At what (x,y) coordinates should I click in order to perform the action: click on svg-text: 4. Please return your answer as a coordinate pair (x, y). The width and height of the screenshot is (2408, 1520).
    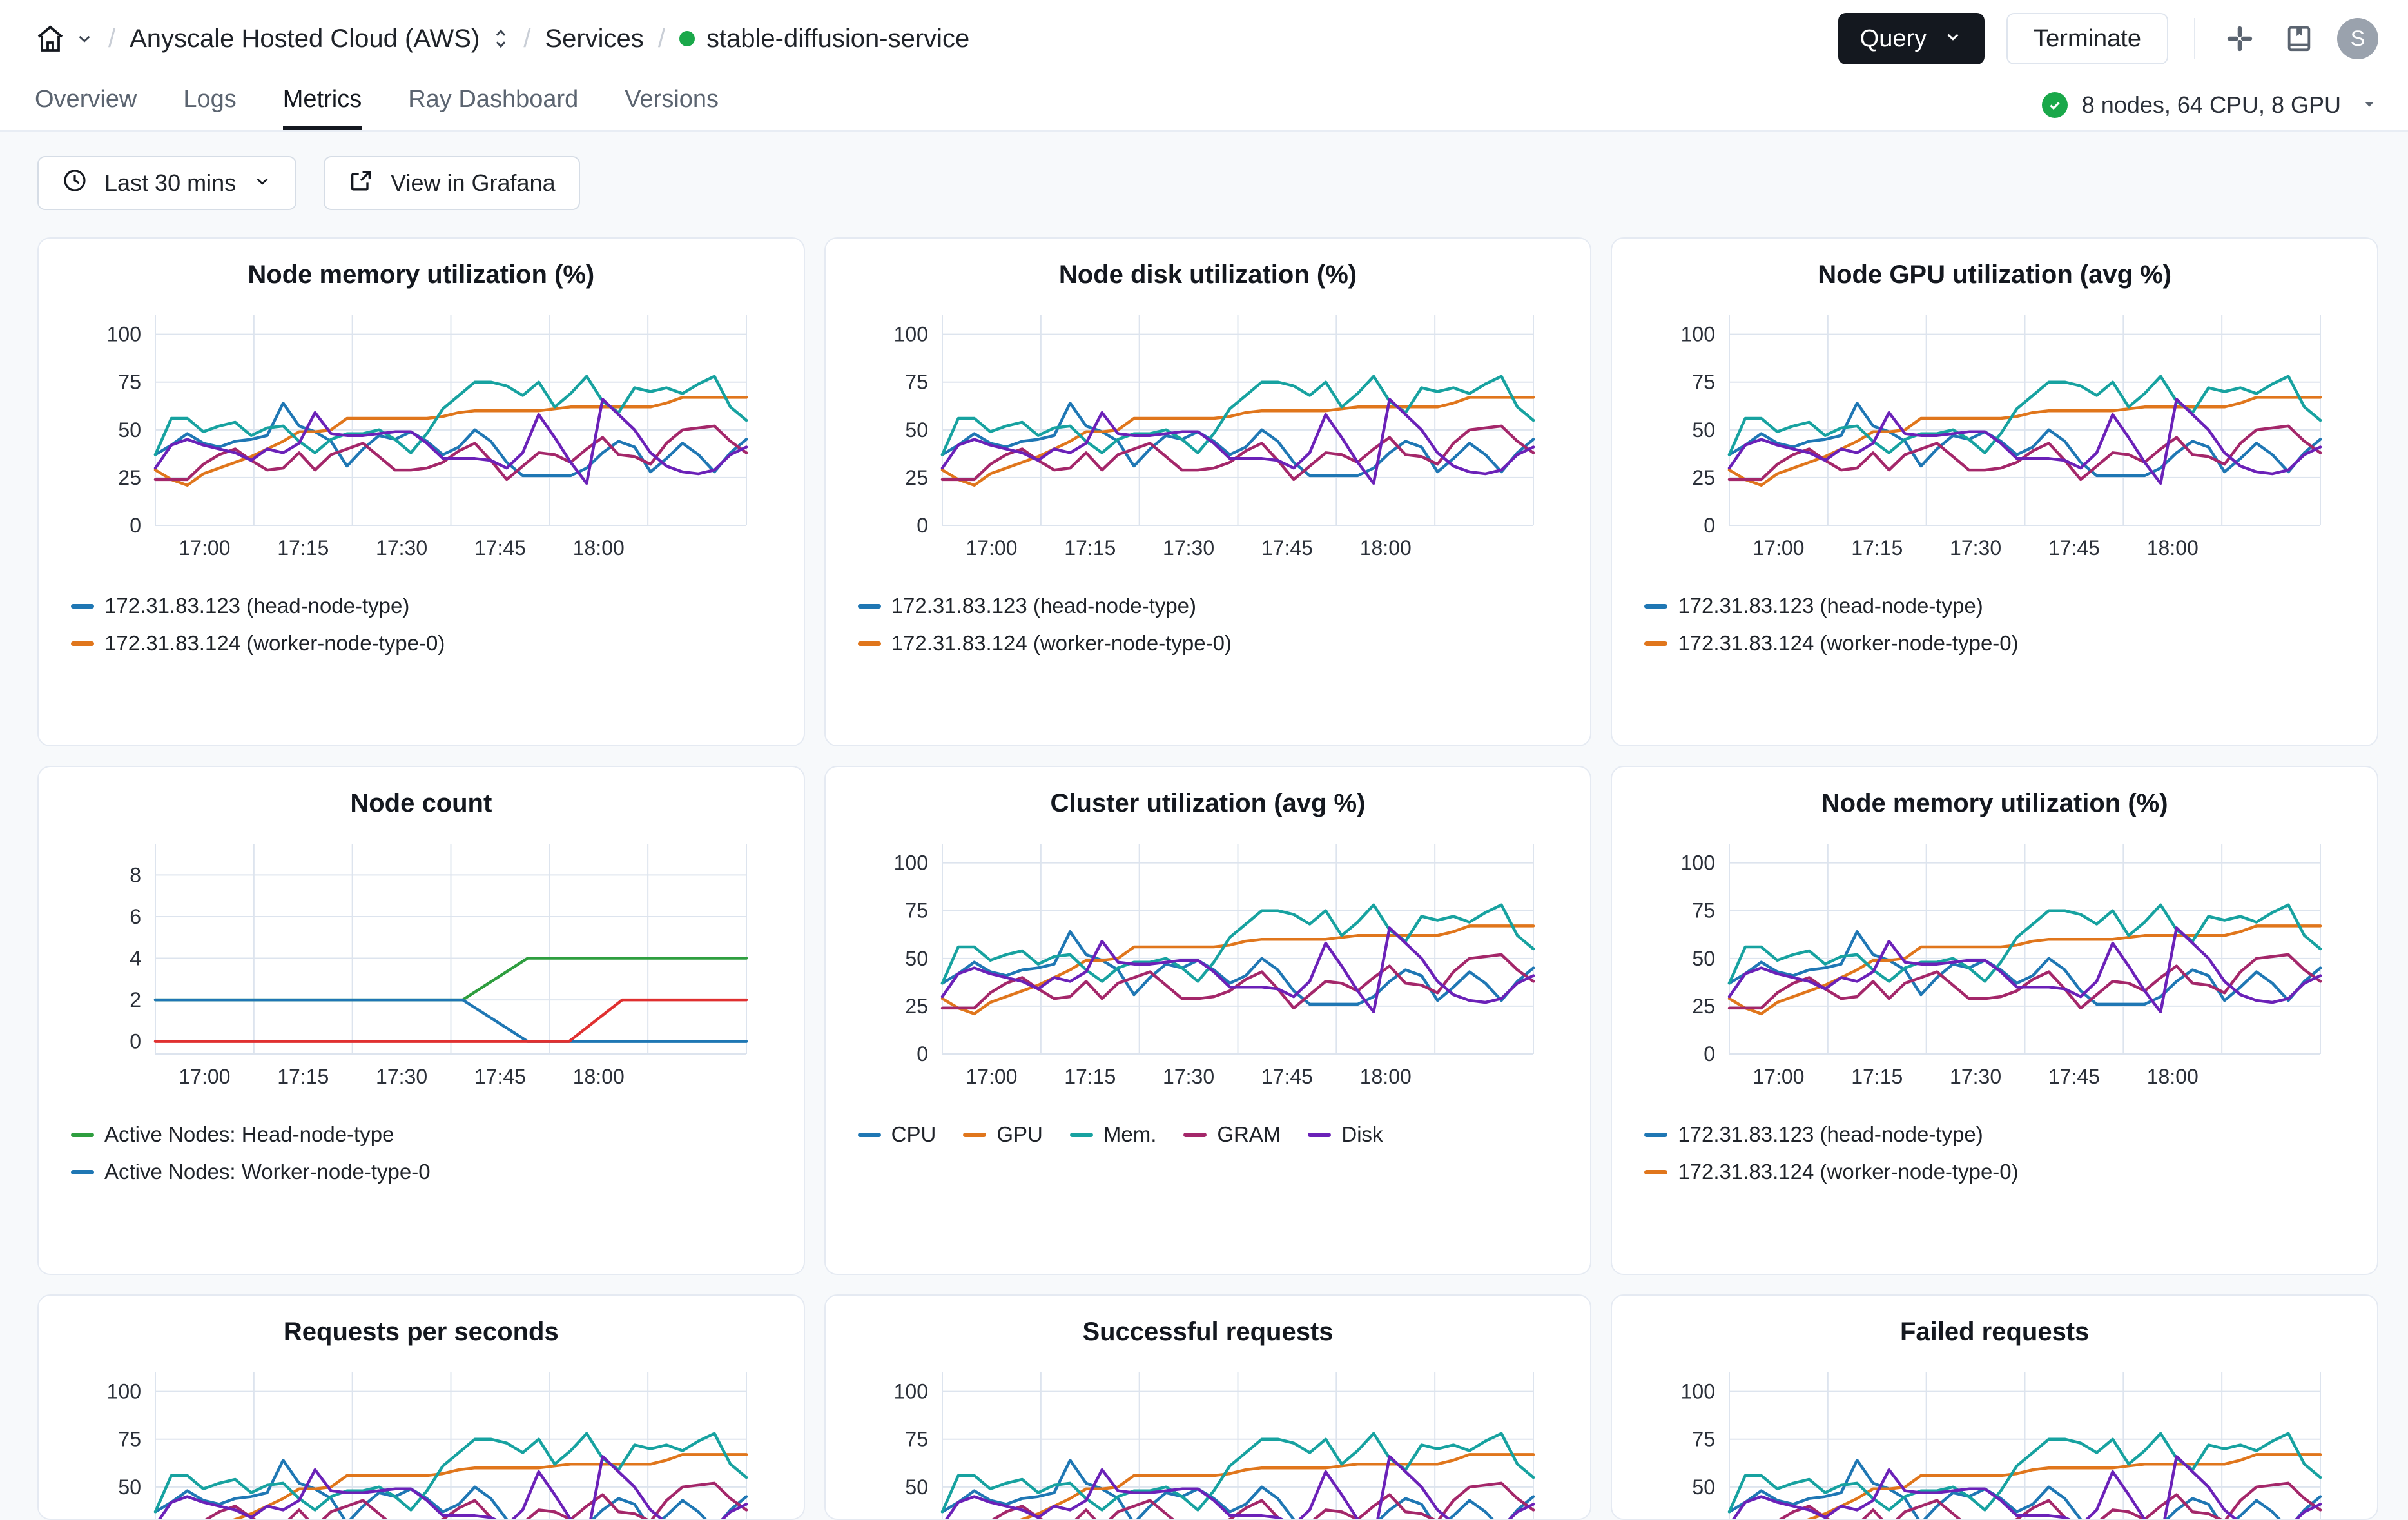
    Looking at the image, I should click on (136, 958).